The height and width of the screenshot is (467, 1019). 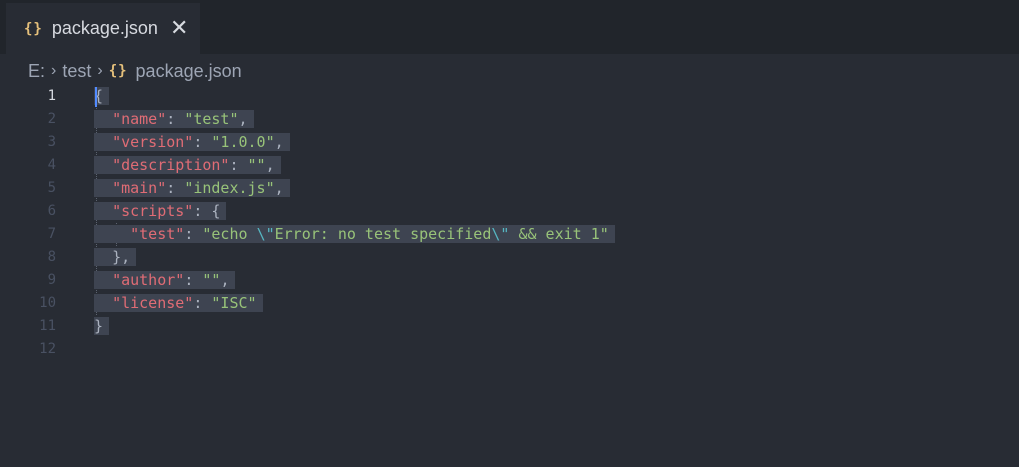 What do you see at coordinates (51, 188) in the screenshot?
I see `line-number: 5` at bounding box center [51, 188].